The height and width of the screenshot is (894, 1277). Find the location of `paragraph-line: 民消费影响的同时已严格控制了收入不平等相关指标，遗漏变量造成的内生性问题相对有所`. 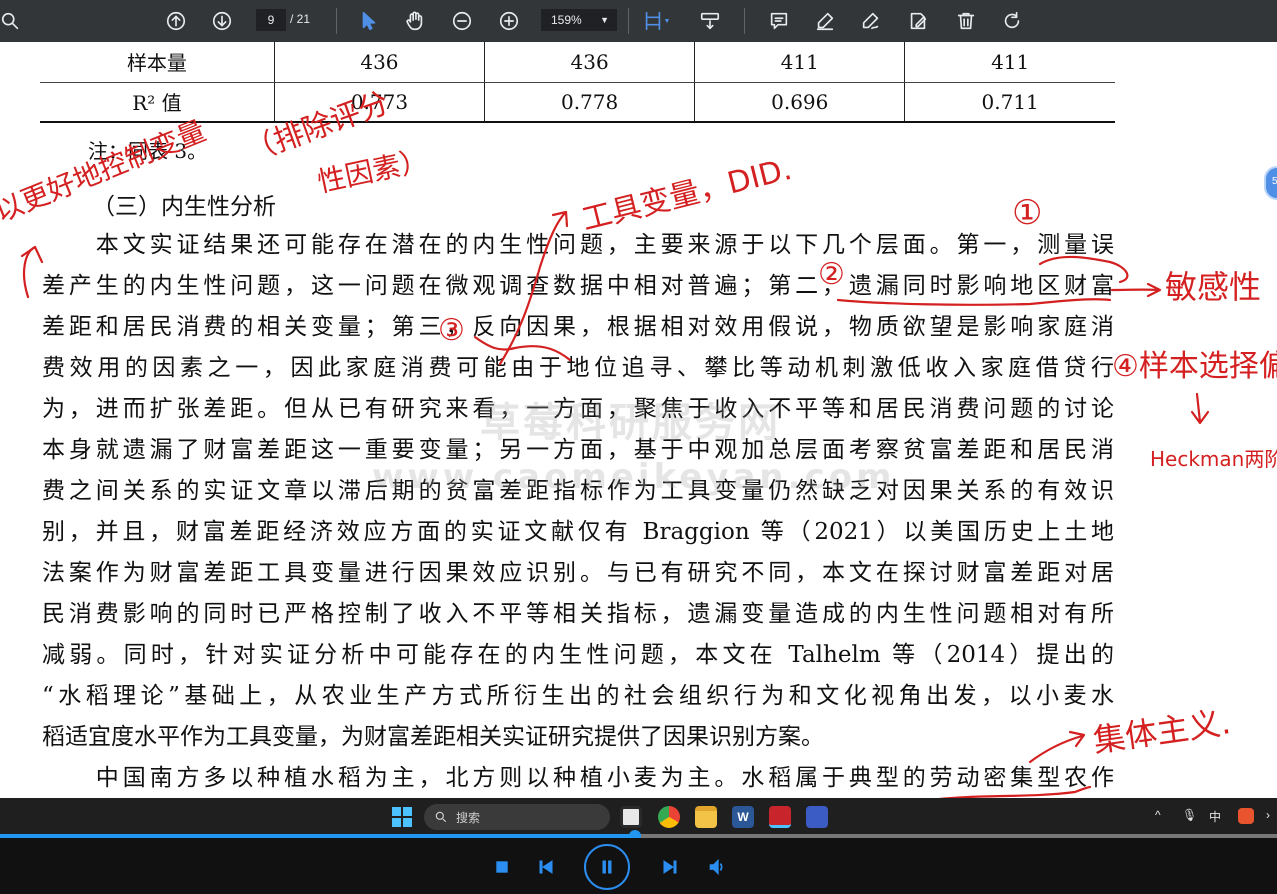

paragraph-line: 民消费影响的同时已严格控制了收入不平等相关指标，遗漏变量造成的内生性问题相对有所 is located at coordinates (578, 614).